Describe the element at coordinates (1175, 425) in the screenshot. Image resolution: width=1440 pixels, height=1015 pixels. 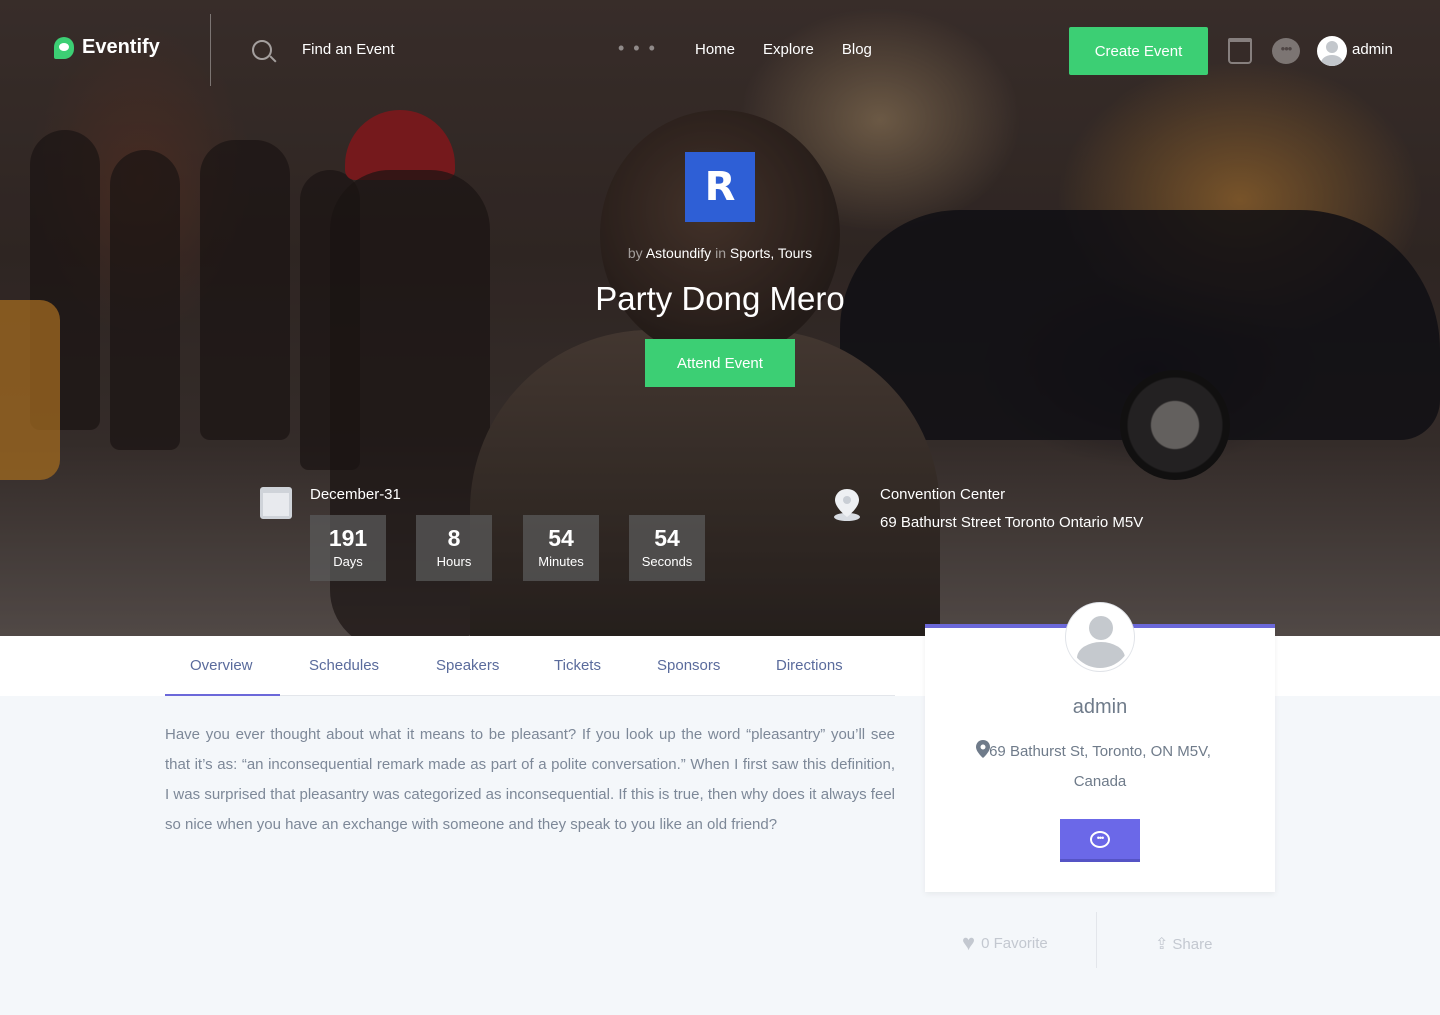
I see `hero-car-wheel` at that location.